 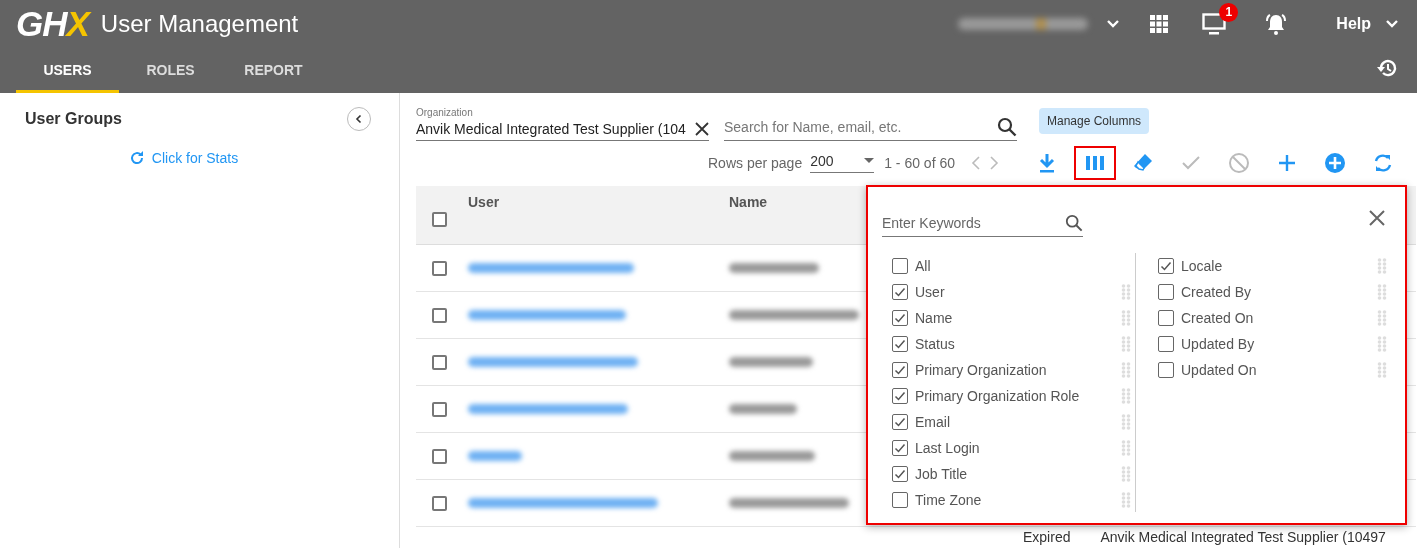 I want to click on column-option: Status, so click(x=1018, y=344).